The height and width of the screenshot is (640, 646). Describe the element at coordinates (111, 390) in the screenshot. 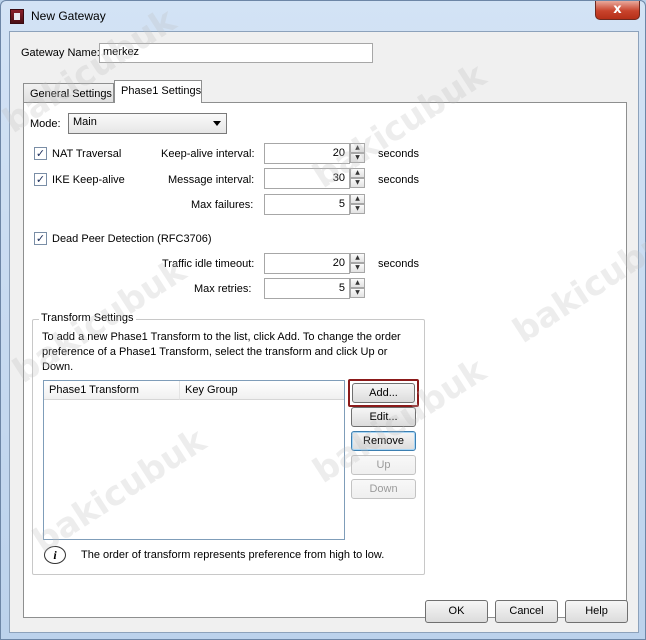

I see `column-phase1-transform: Phase1 Transform` at that location.